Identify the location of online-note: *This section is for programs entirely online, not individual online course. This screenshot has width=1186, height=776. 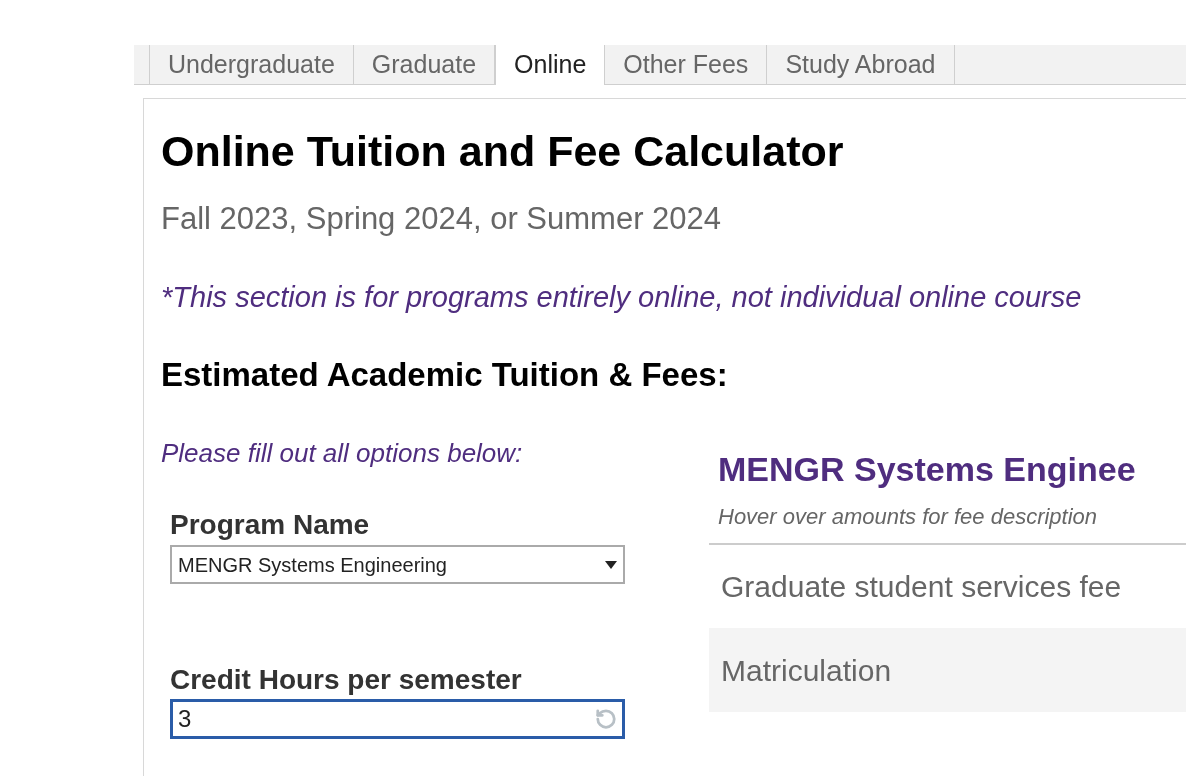
(621, 297).